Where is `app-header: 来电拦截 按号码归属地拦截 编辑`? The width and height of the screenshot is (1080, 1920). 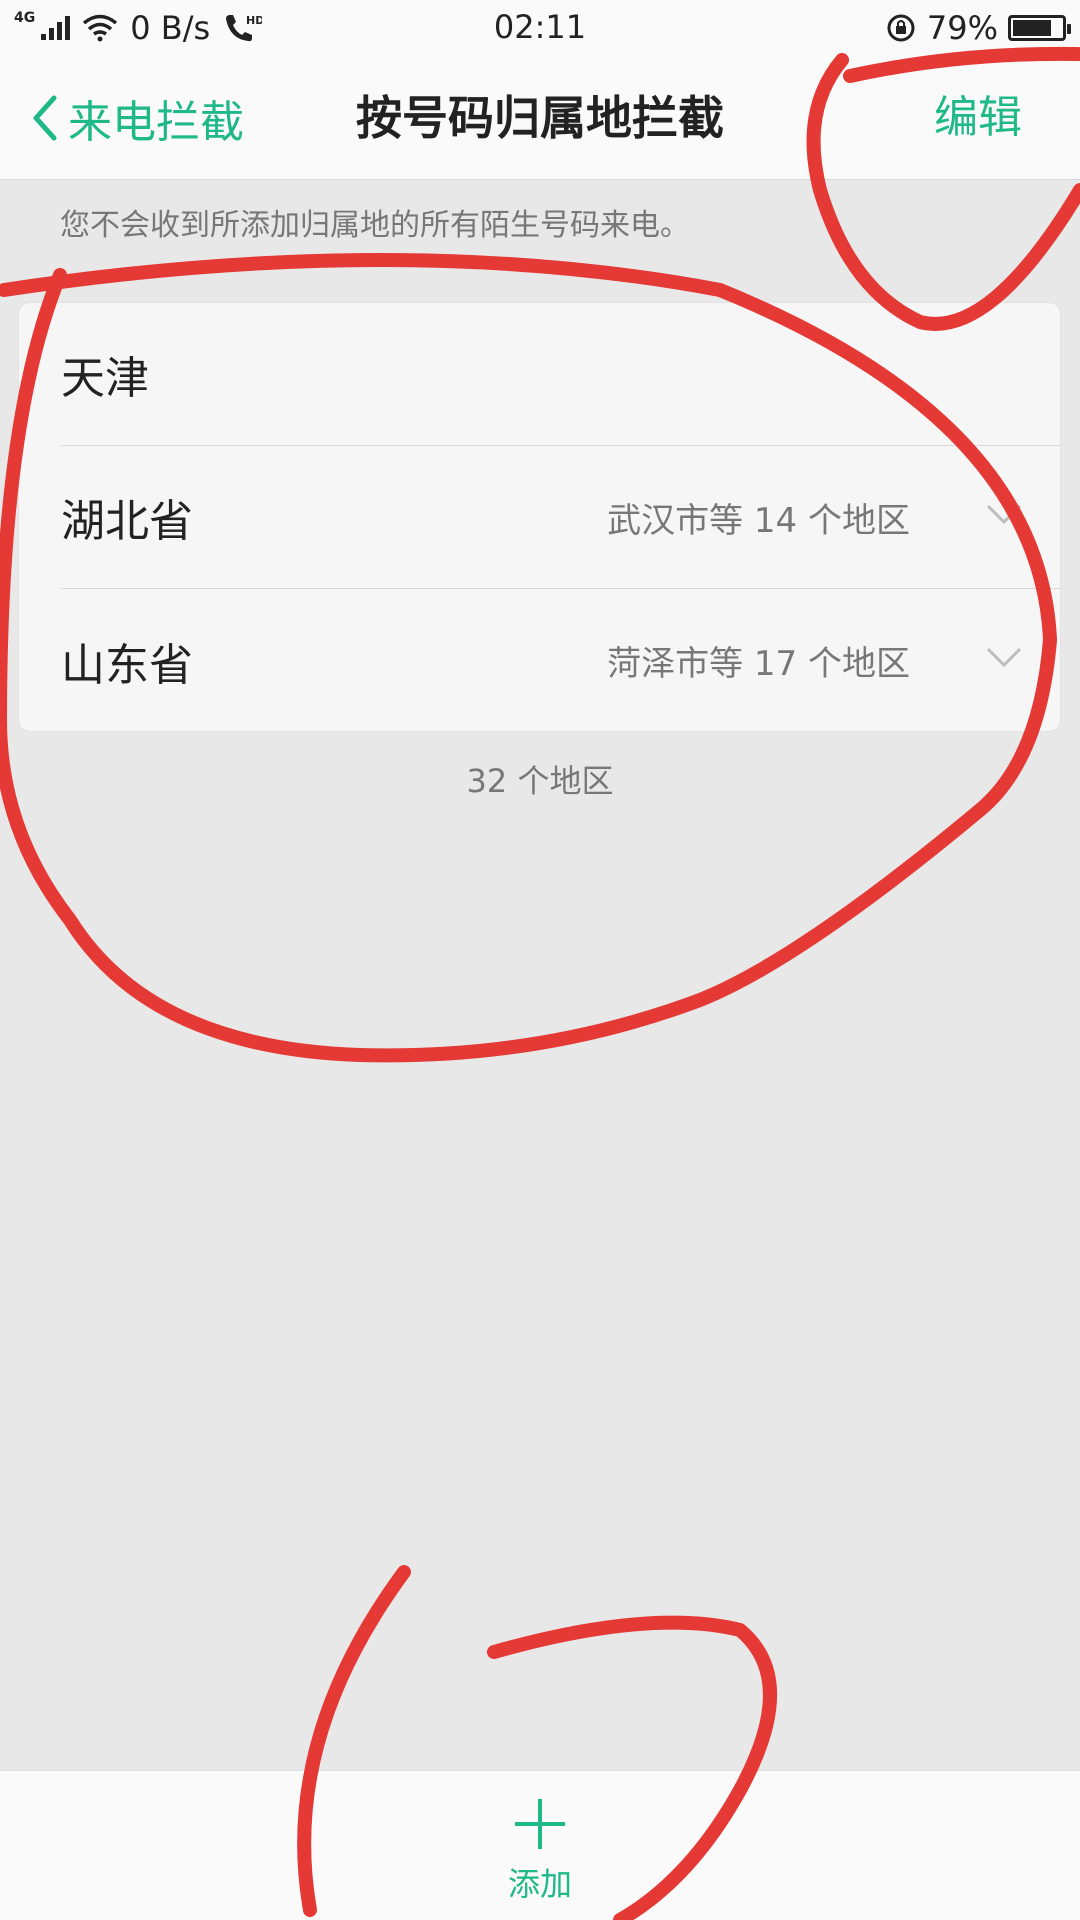 app-header: 来电拦截 按号码归属地拦截 编辑 is located at coordinates (540, 118).